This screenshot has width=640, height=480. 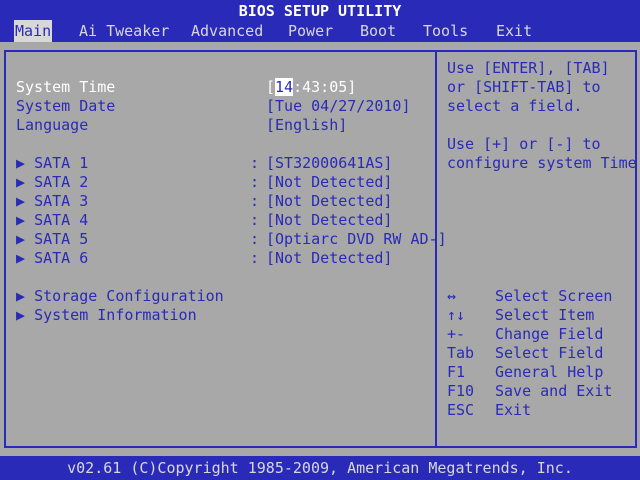 I want to click on tab-exit: Exit, so click(x=514, y=31).